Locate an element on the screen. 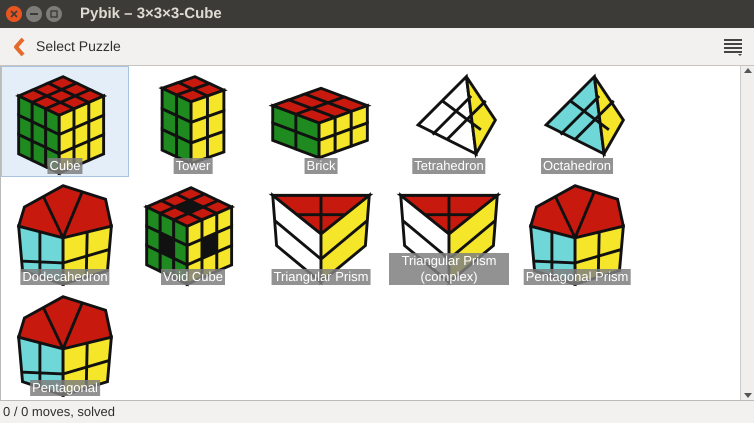 The height and width of the screenshot is (423, 754). puzzle-label: Tower is located at coordinates (193, 166).